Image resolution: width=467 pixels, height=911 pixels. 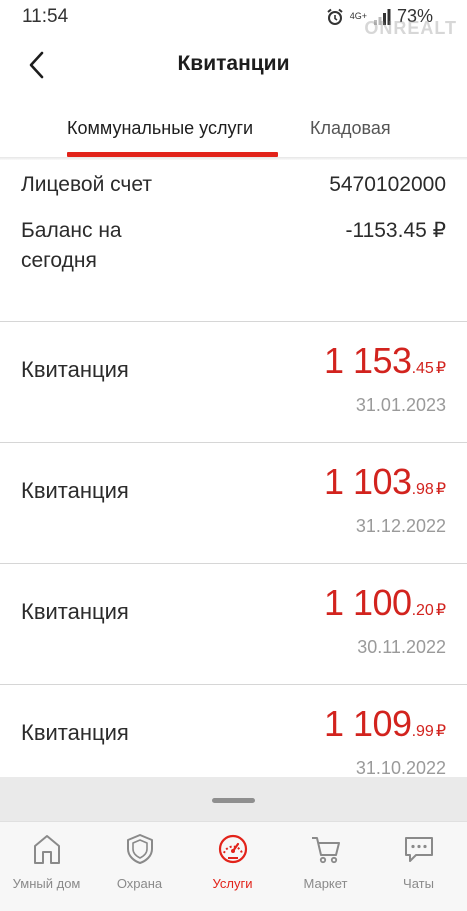 I want to click on receipt-item: Квитанция 1 100.20 ₽ 30.11.2022, so click(x=233, y=623).